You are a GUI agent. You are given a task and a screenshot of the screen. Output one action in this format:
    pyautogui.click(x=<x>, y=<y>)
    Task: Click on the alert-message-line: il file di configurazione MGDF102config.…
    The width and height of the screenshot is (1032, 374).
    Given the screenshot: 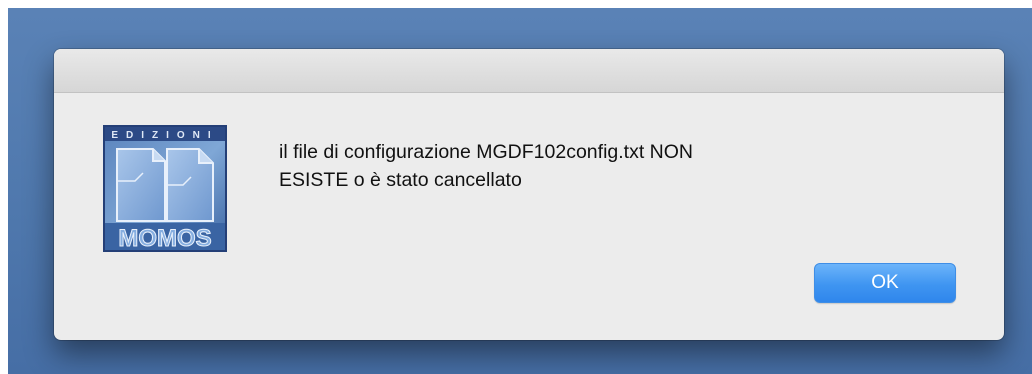 What is the action you would take?
    pyautogui.click(x=486, y=152)
    